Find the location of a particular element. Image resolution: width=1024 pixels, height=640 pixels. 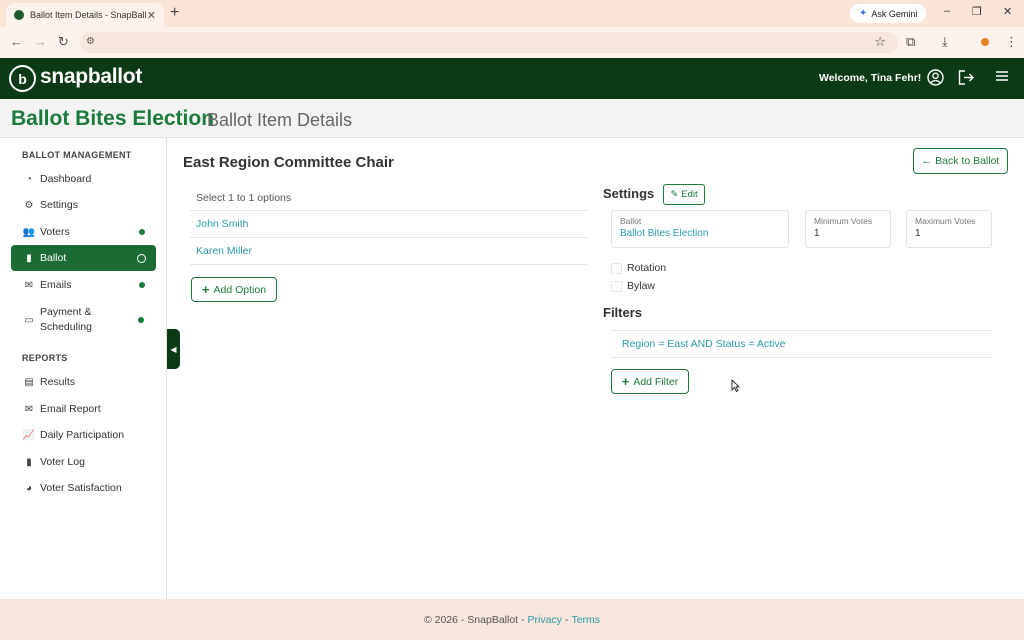

new-tab-button: + is located at coordinates (174, 13).